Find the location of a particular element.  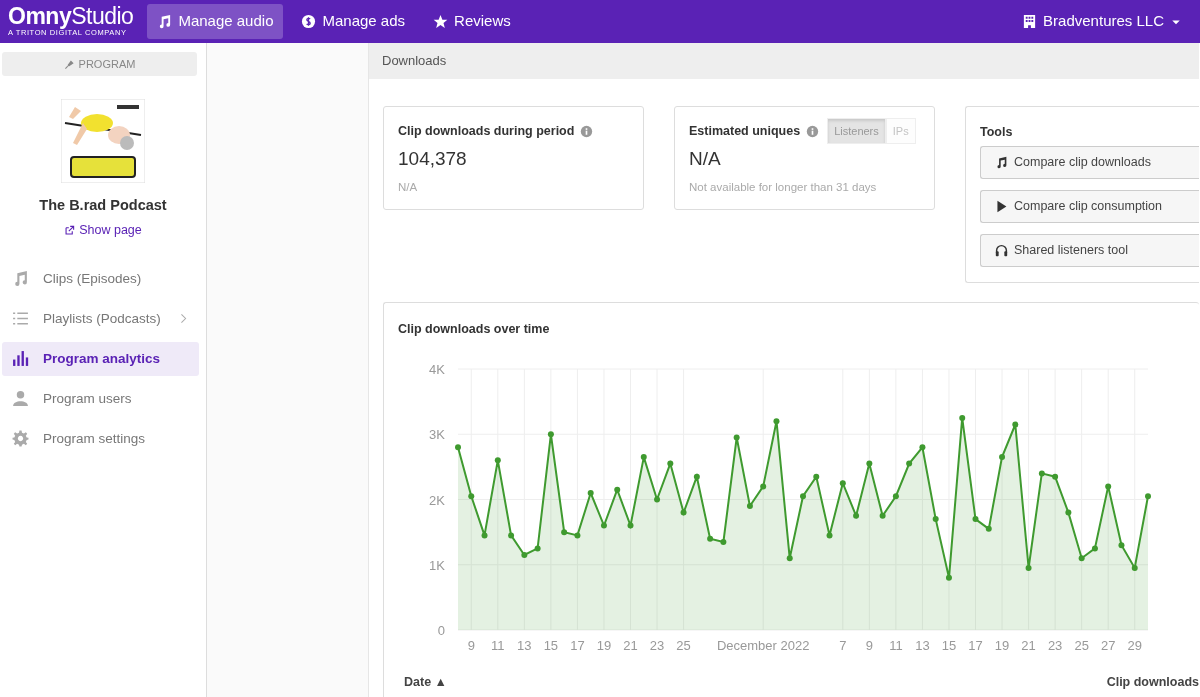

axis-label: 13 is located at coordinates (524, 645).